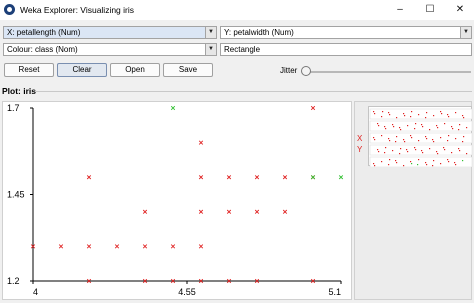 The width and height of the screenshot is (474, 303). What do you see at coordinates (35, 292) in the screenshot?
I see `x-tick-label: 4` at bounding box center [35, 292].